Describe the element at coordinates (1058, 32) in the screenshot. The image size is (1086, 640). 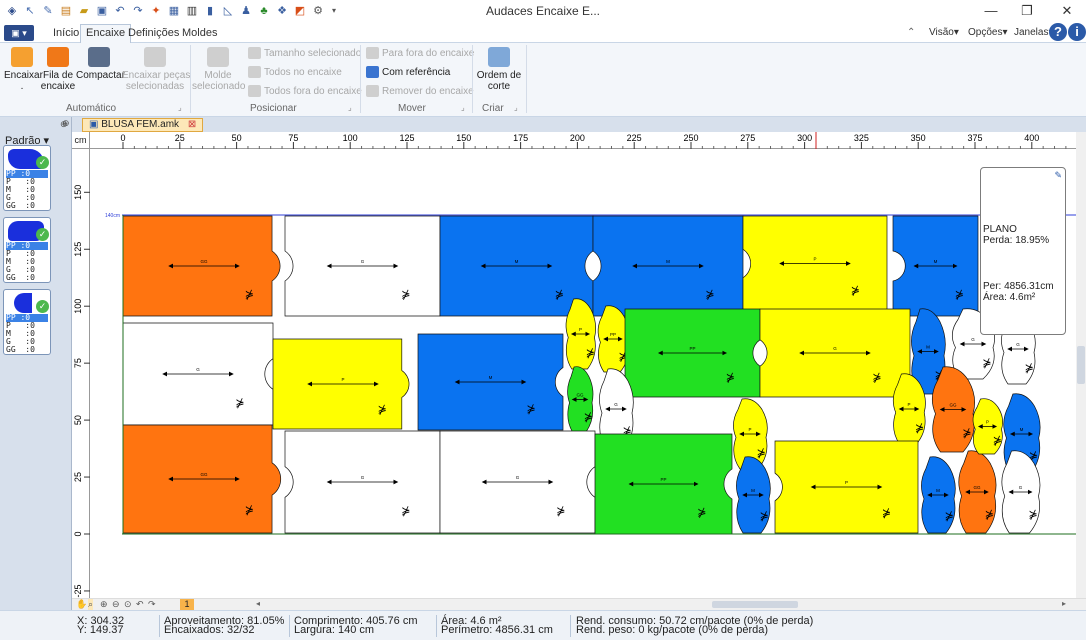
I see `help-icon: ?` at that location.